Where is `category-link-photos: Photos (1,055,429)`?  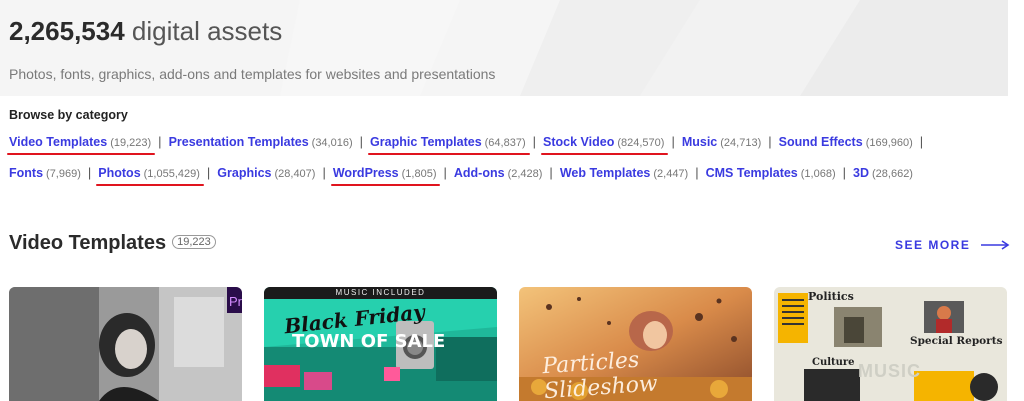
category-link-photos: Photos (1,055,429) is located at coordinates (150, 176).